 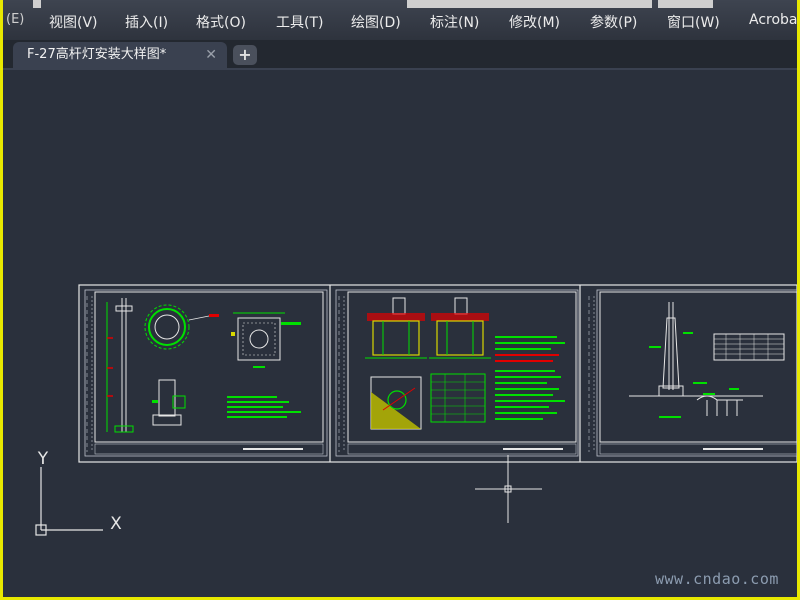 I want to click on menu-item-view: 视图(V), so click(x=73, y=22).